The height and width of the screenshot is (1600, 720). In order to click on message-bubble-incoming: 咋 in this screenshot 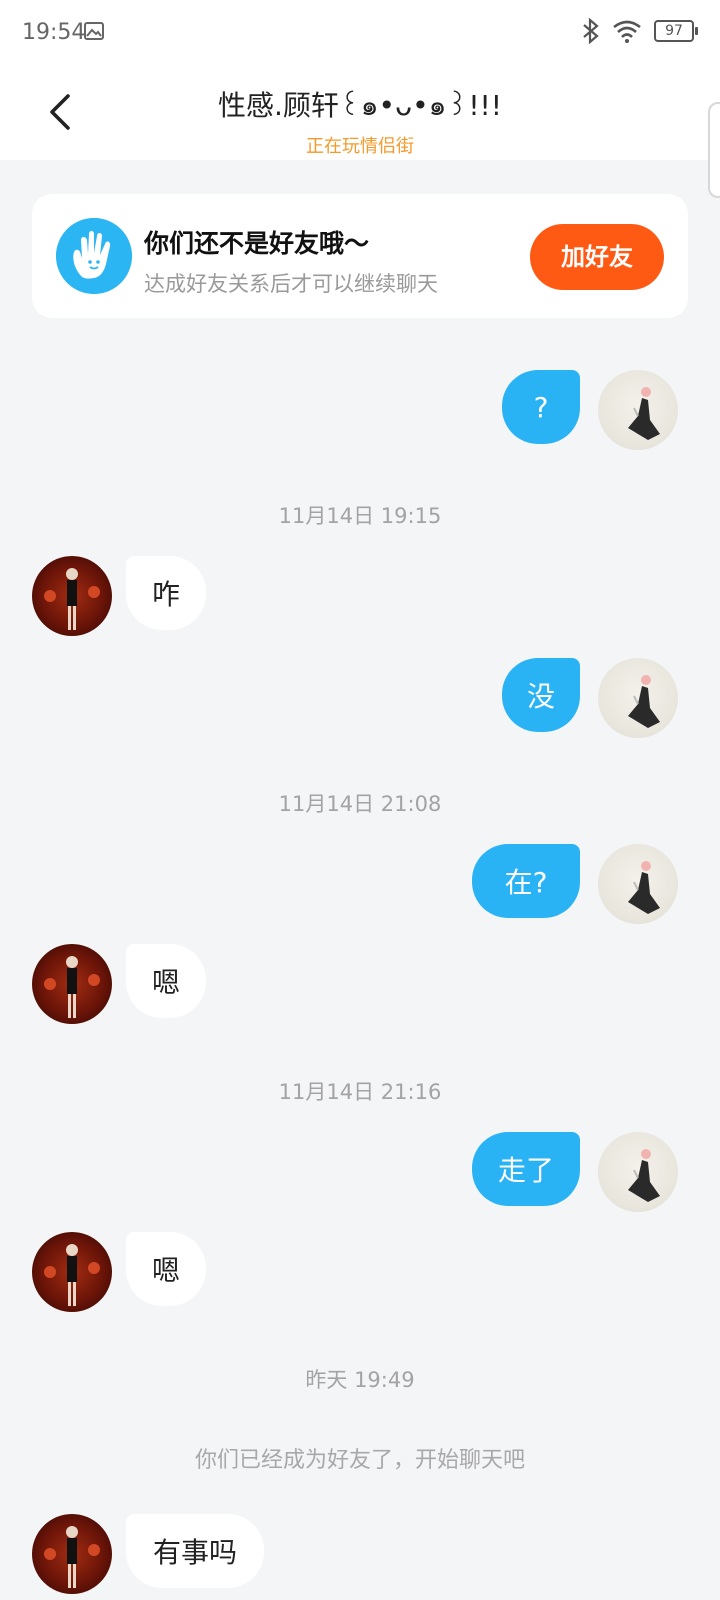, I will do `click(166, 593)`.